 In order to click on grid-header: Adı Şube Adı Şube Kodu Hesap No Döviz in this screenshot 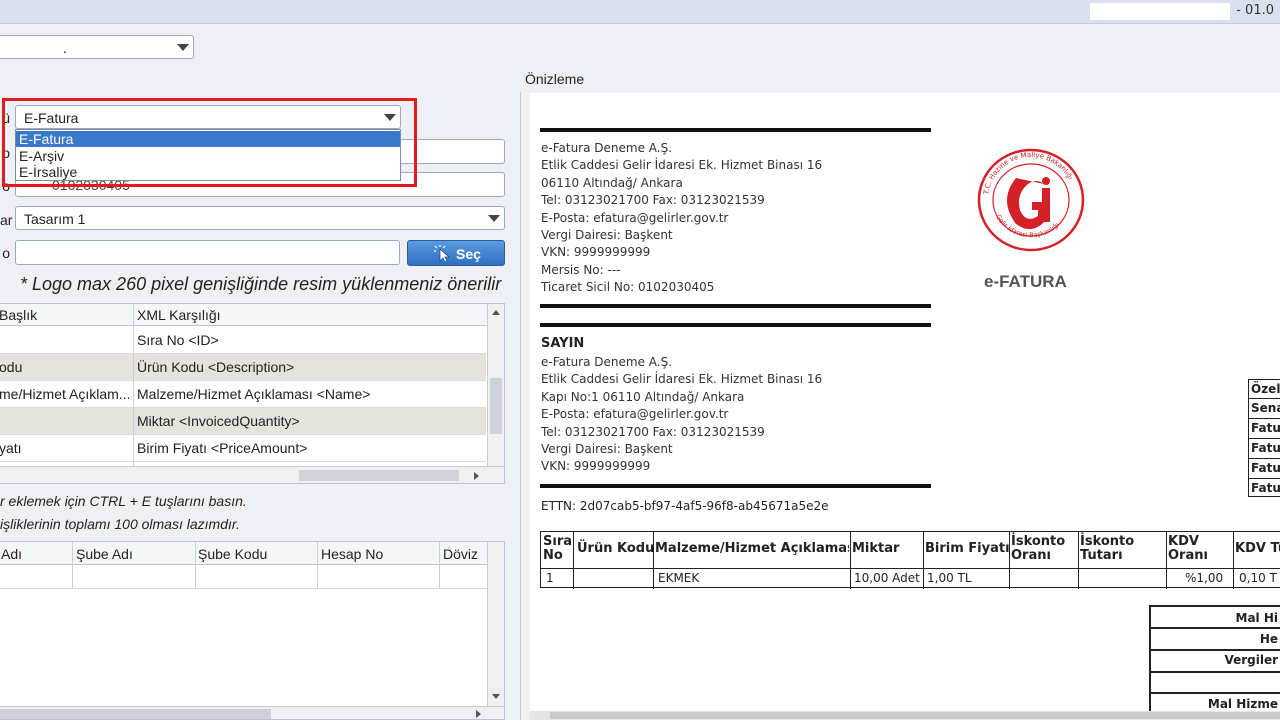, I will do `click(244, 553)`.